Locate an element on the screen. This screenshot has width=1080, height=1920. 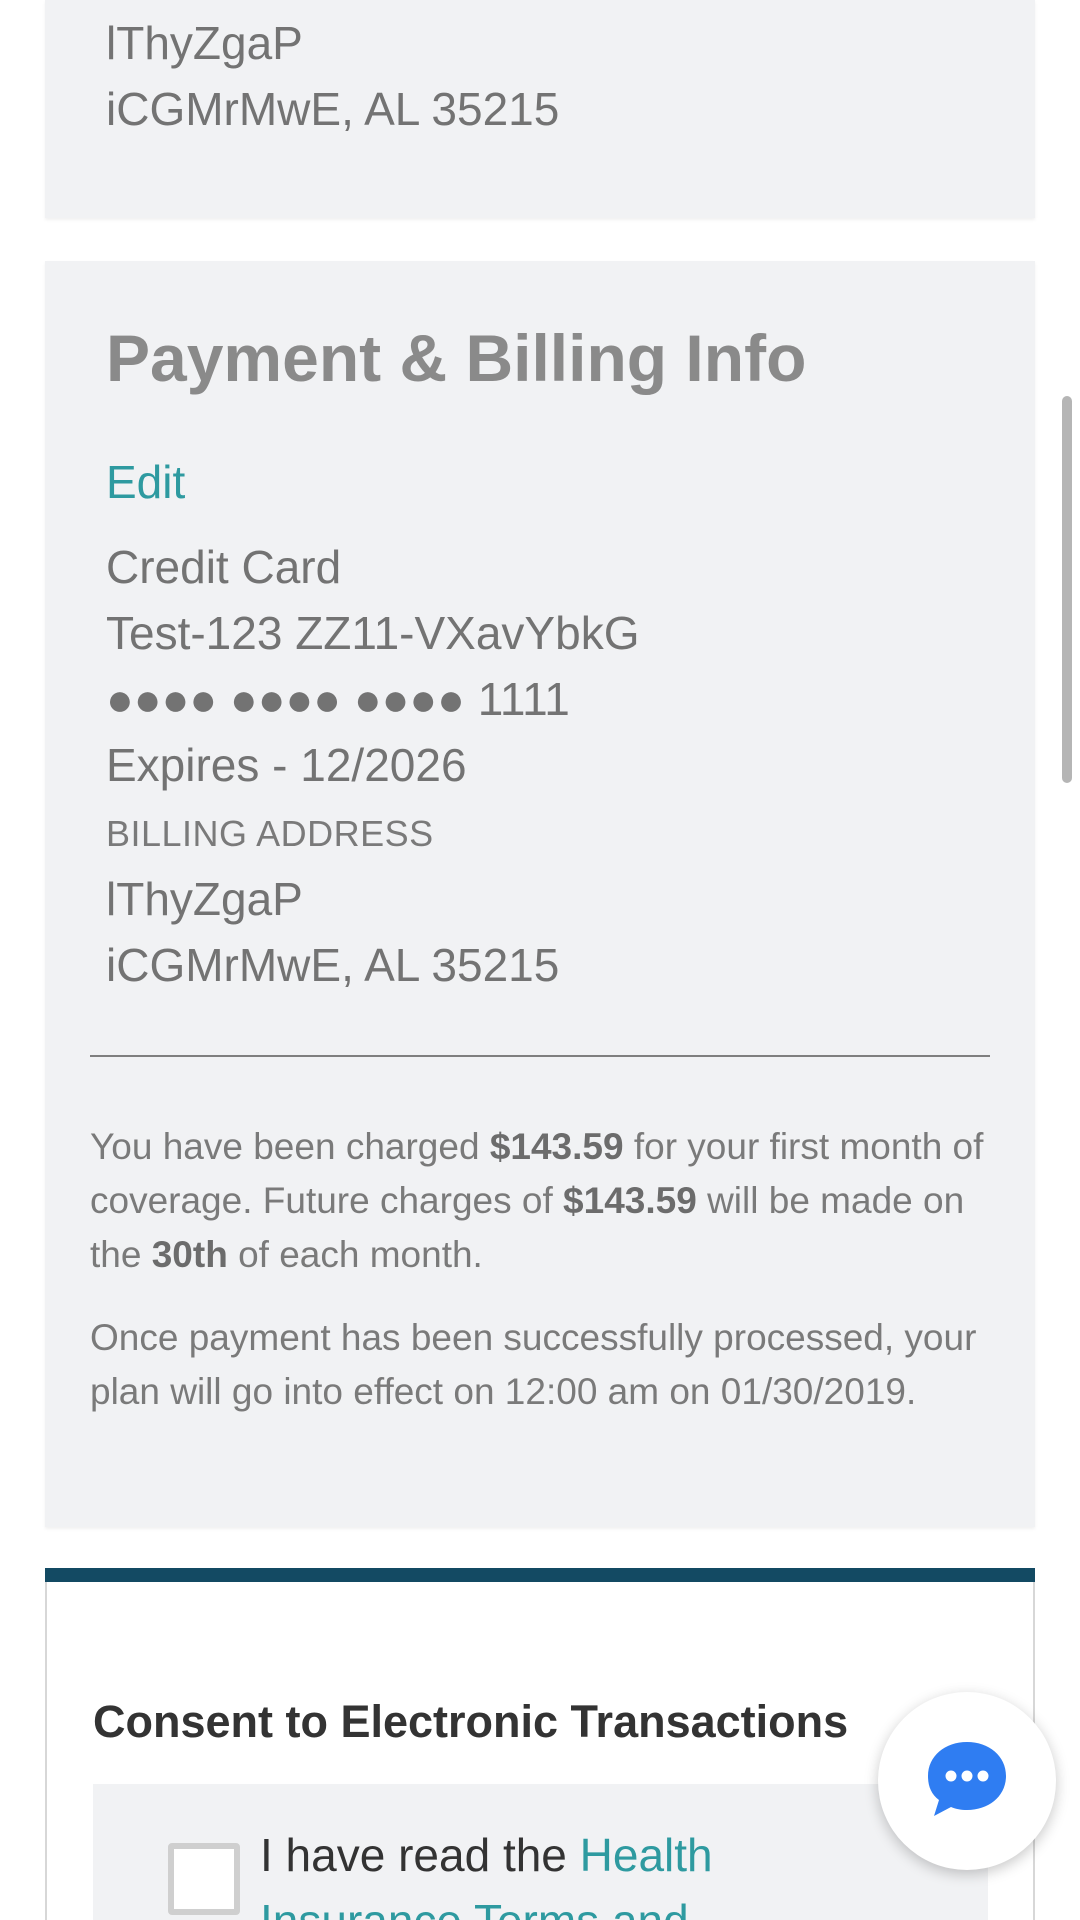
first-charge-amount: $143.59 is located at coordinates (556, 1146).